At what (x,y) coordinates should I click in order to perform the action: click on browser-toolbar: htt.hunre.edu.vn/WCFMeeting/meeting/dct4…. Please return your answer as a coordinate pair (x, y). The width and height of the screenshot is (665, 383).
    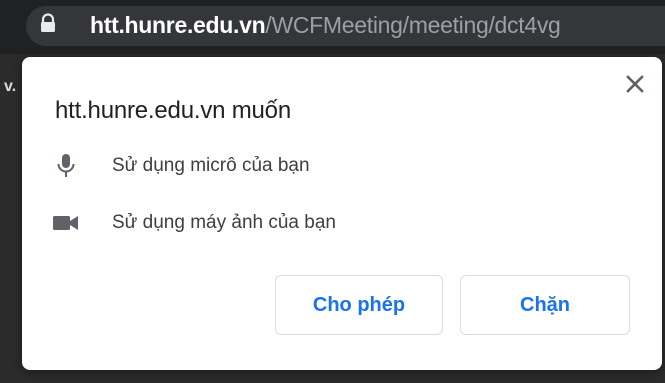
    Looking at the image, I should click on (332, 27).